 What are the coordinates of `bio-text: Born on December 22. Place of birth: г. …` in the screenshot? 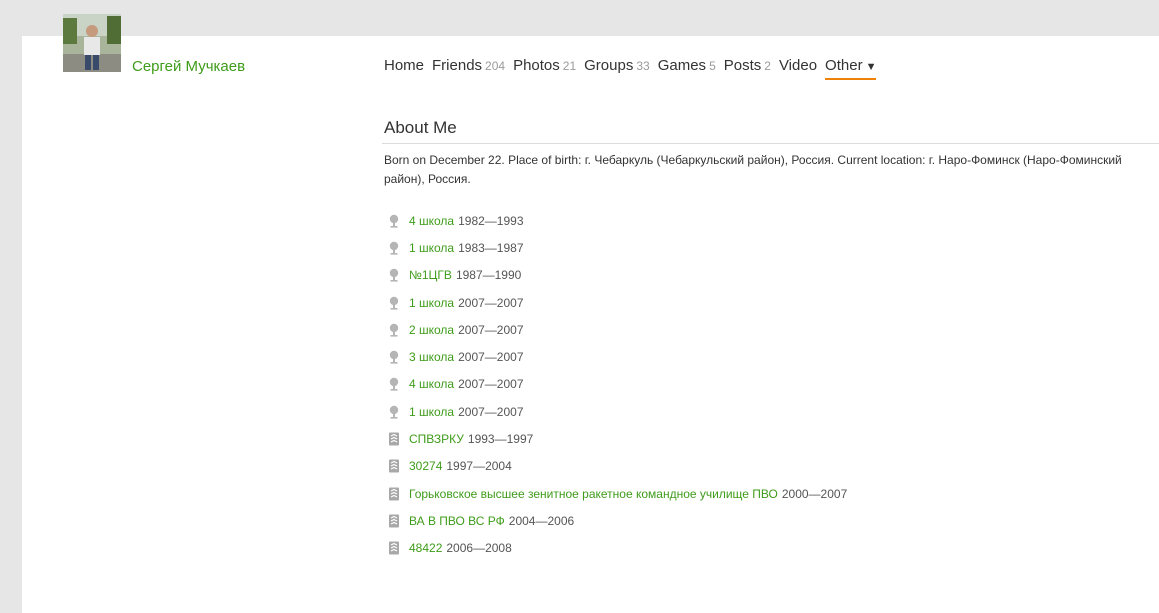 It's located at (753, 169).